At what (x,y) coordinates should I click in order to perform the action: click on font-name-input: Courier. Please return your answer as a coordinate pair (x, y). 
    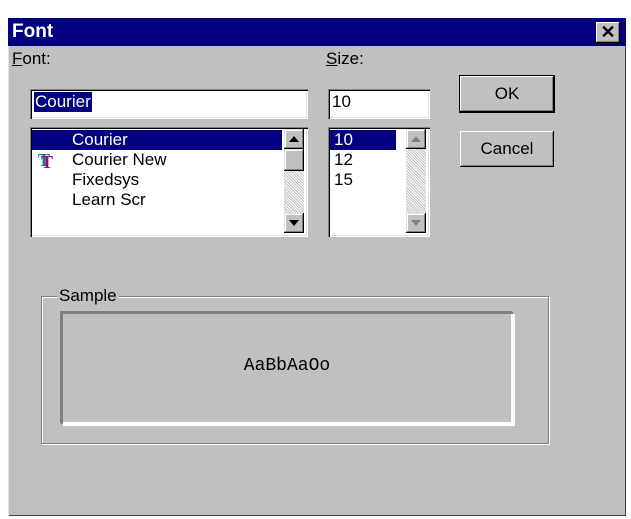
    Looking at the image, I should click on (169, 104).